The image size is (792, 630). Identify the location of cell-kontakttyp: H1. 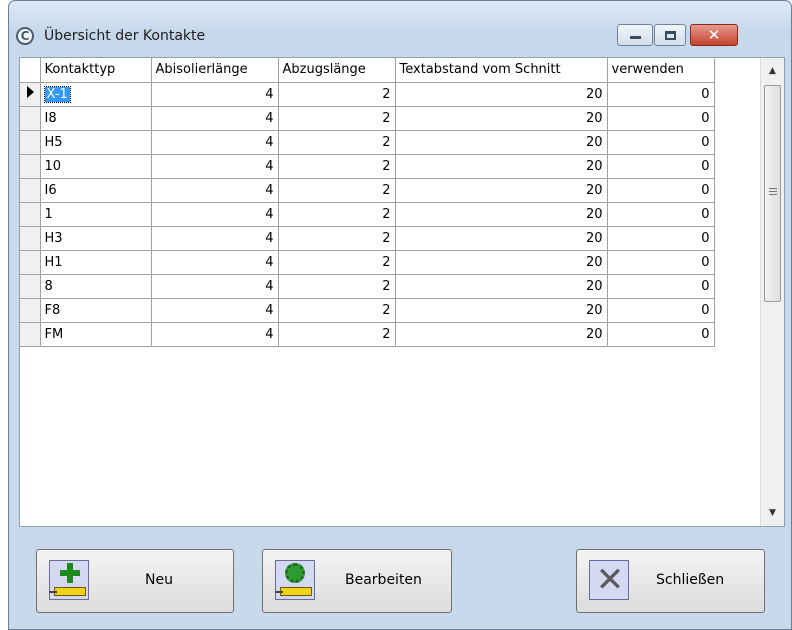
(95, 262).